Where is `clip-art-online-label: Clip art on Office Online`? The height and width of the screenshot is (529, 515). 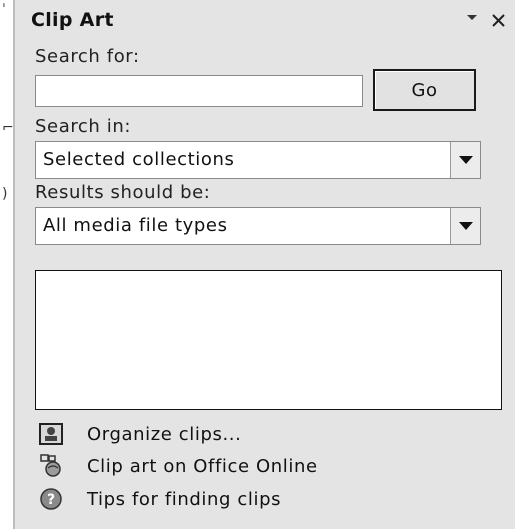
clip-art-online-label: Clip art on Office Online is located at coordinates (202, 466).